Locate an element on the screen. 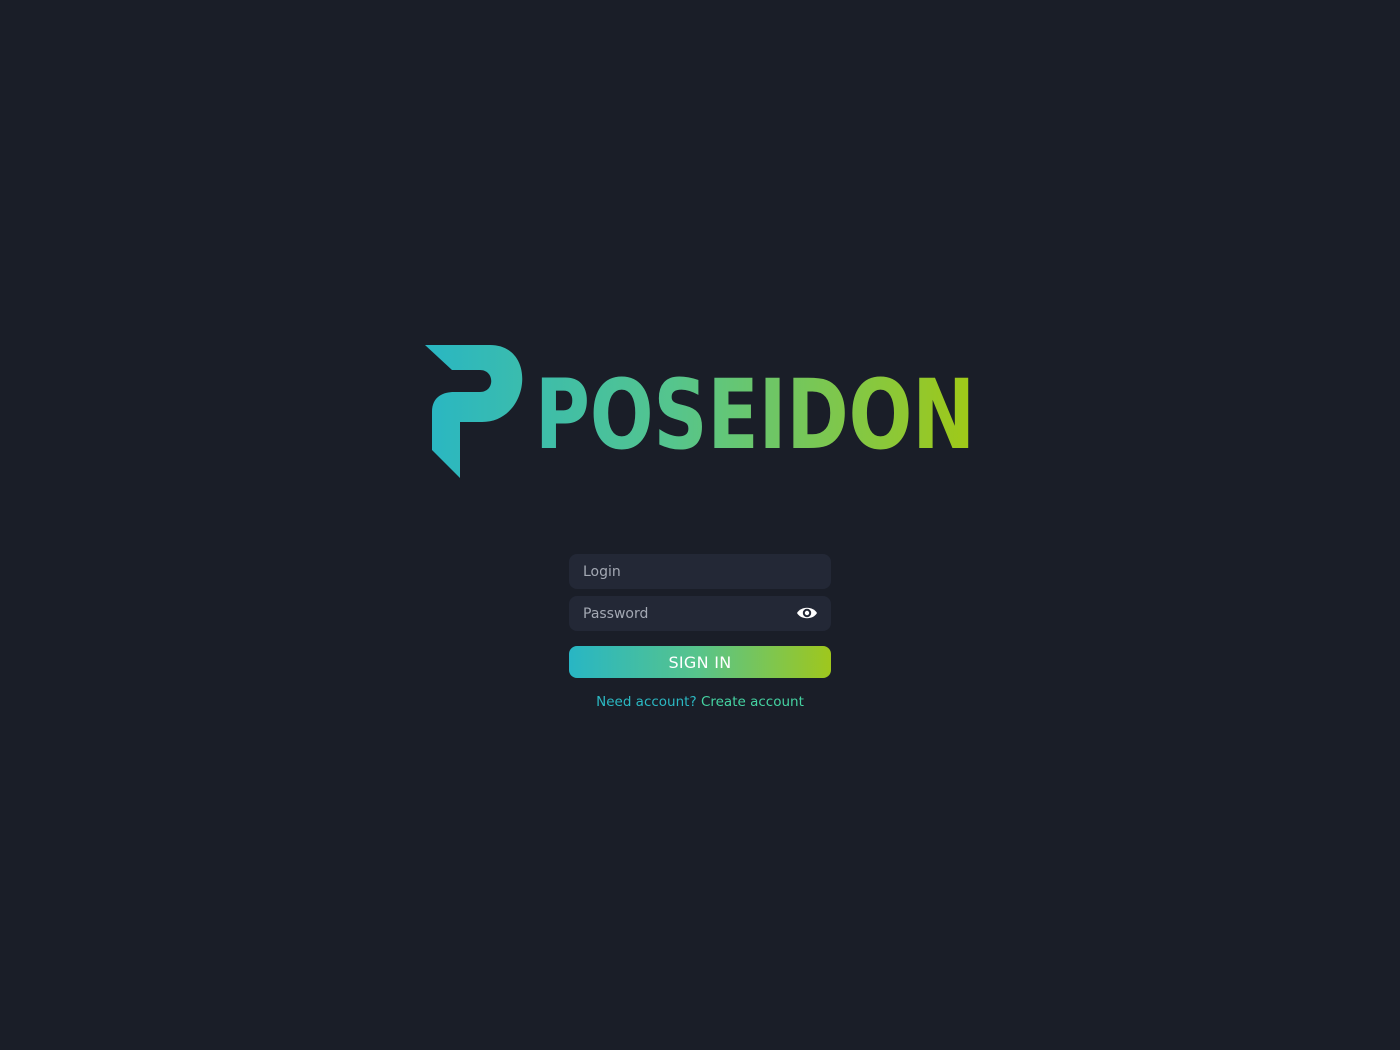 This screenshot has height=1050, width=1400. logo-p-mark is located at coordinates (474, 411).